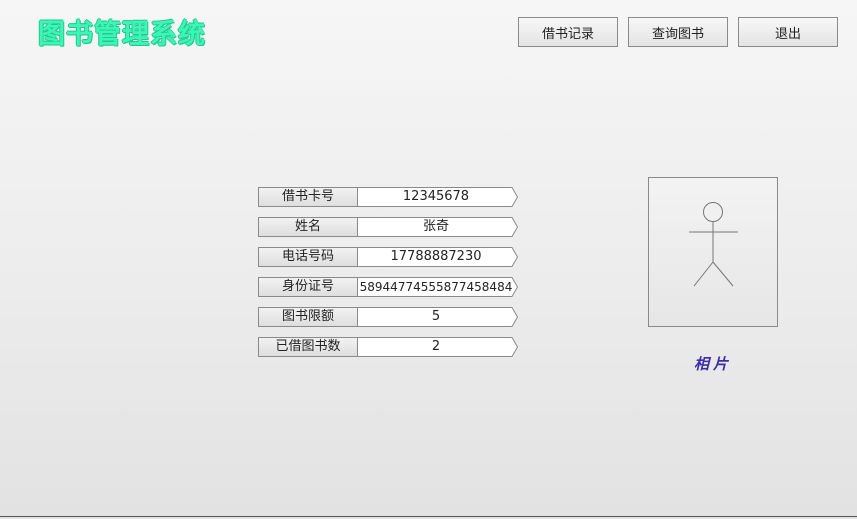 The width and height of the screenshot is (857, 519). Describe the element at coordinates (678, 32) in the screenshot. I see `search-books-button: 查询图书` at that location.